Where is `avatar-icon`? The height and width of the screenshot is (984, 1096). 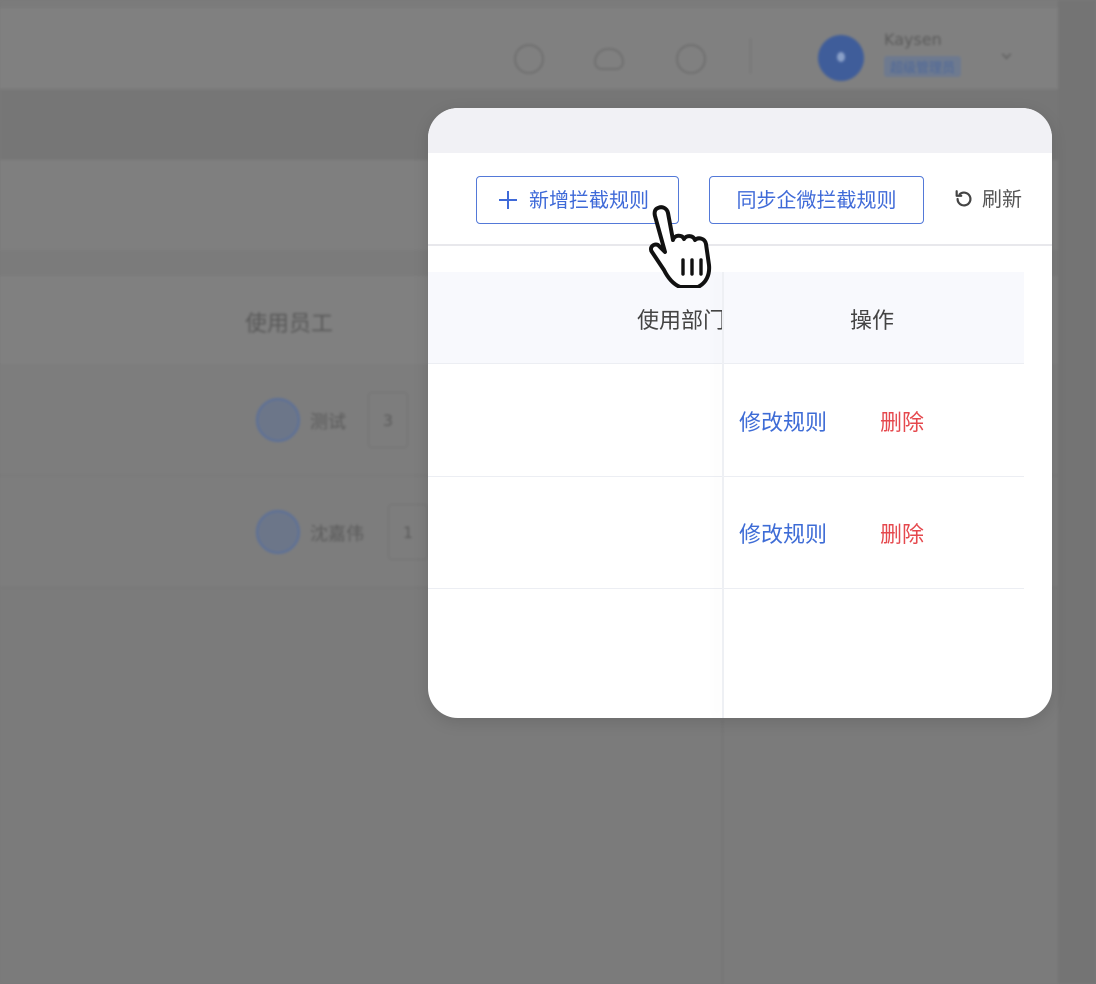
avatar-icon is located at coordinates (841, 58).